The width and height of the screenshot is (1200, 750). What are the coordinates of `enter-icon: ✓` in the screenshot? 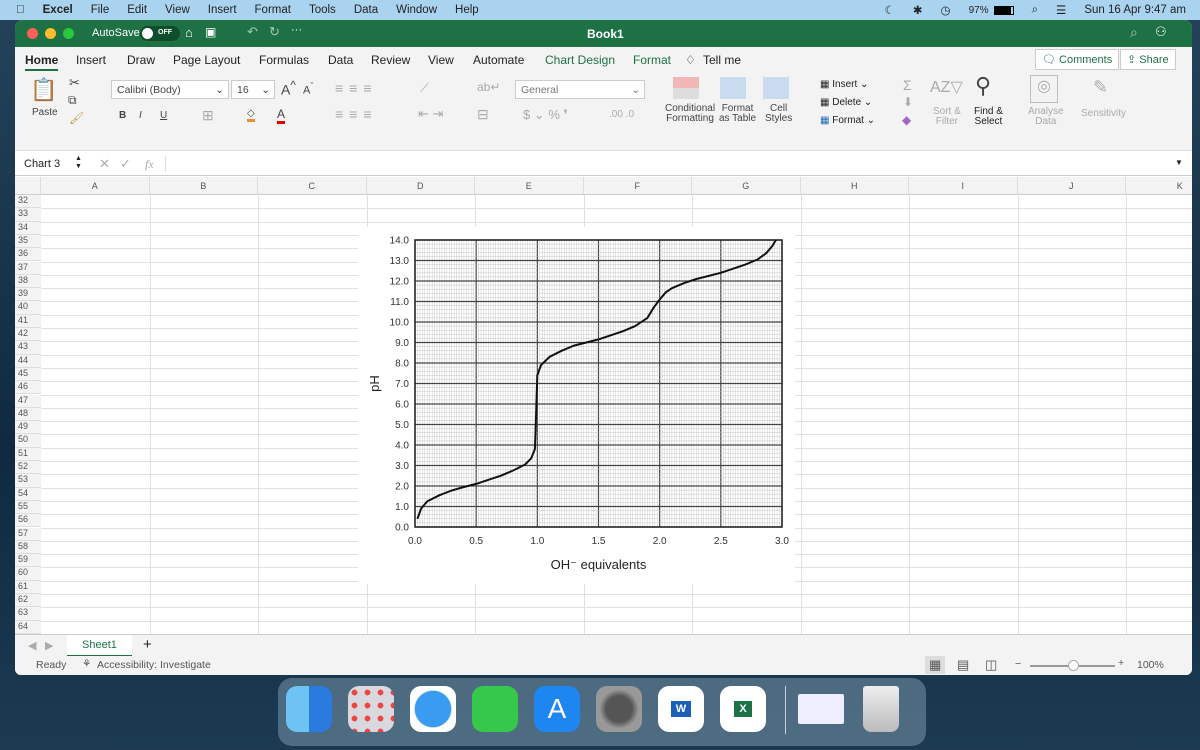 It's located at (125, 164).